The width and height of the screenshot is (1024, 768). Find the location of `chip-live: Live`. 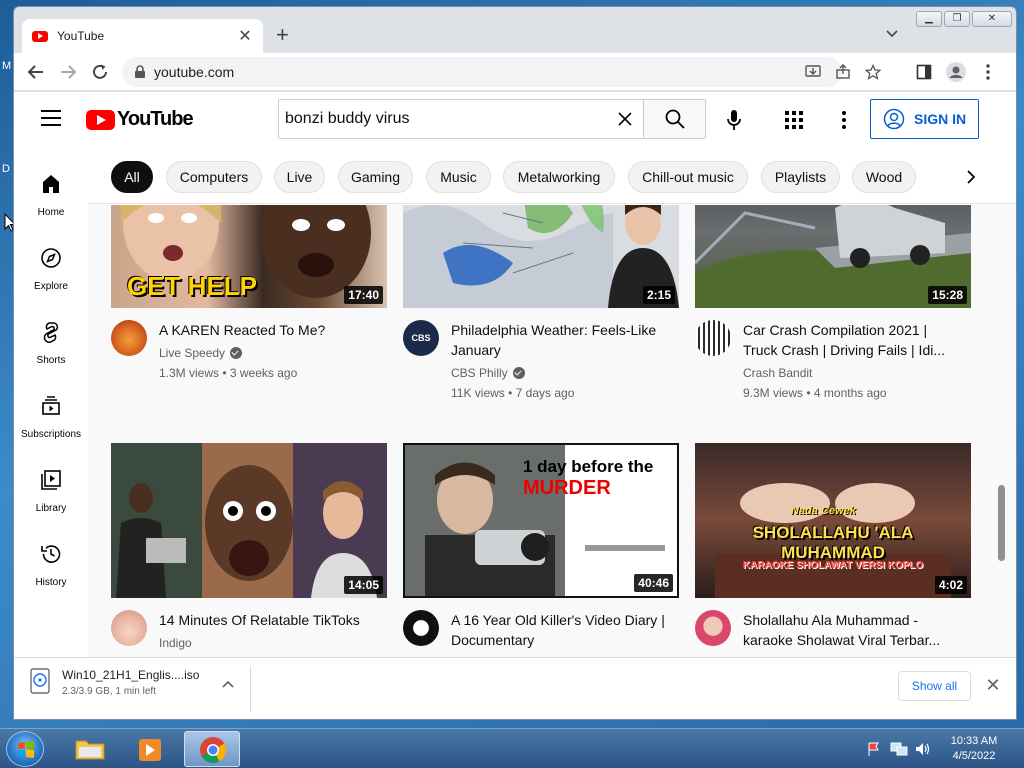

chip-live: Live is located at coordinates (299, 177).